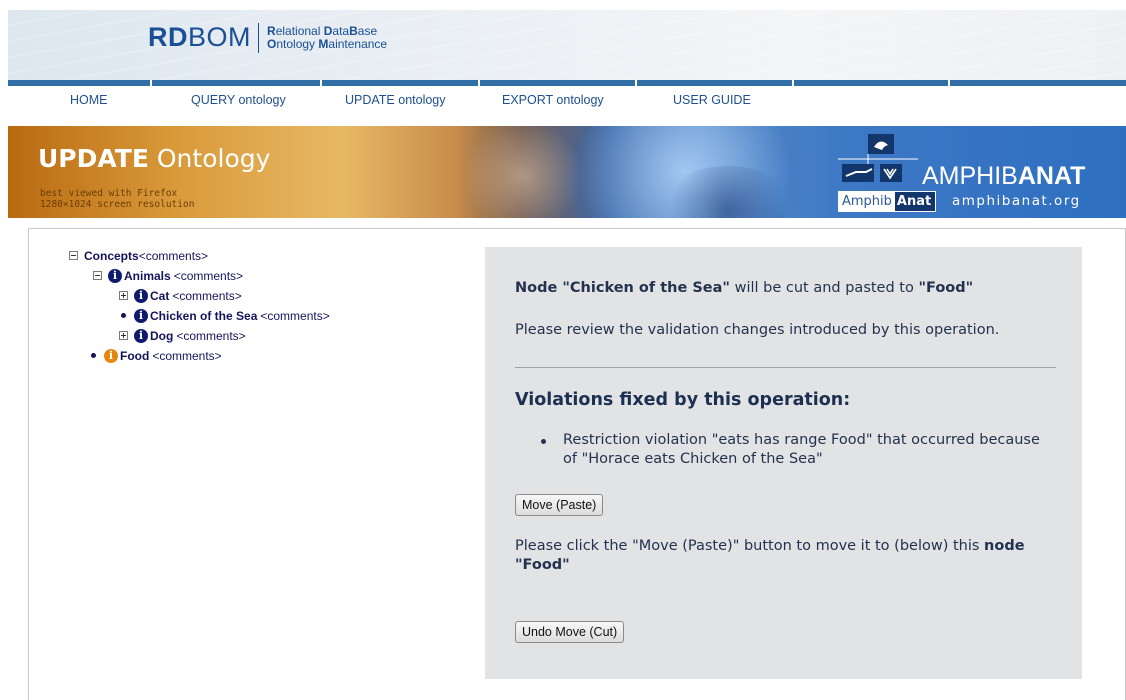 The width and height of the screenshot is (1126, 700). I want to click on logo-divider, so click(259, 37).